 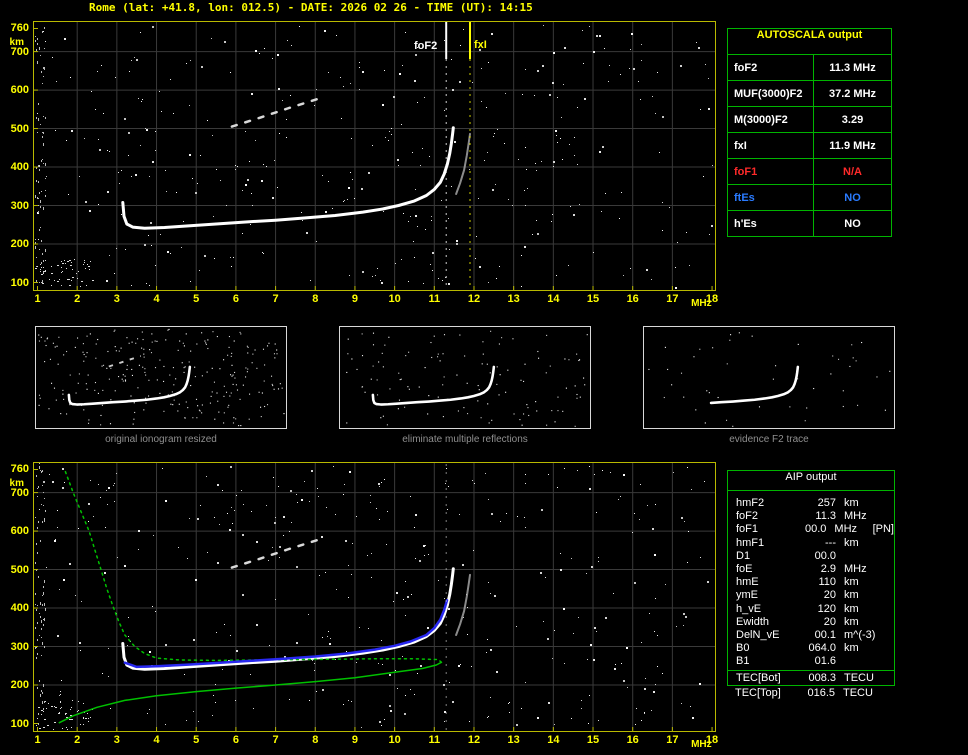 I want to click on autoscala-row: foF1 N/A, so click(x=809, y=172).